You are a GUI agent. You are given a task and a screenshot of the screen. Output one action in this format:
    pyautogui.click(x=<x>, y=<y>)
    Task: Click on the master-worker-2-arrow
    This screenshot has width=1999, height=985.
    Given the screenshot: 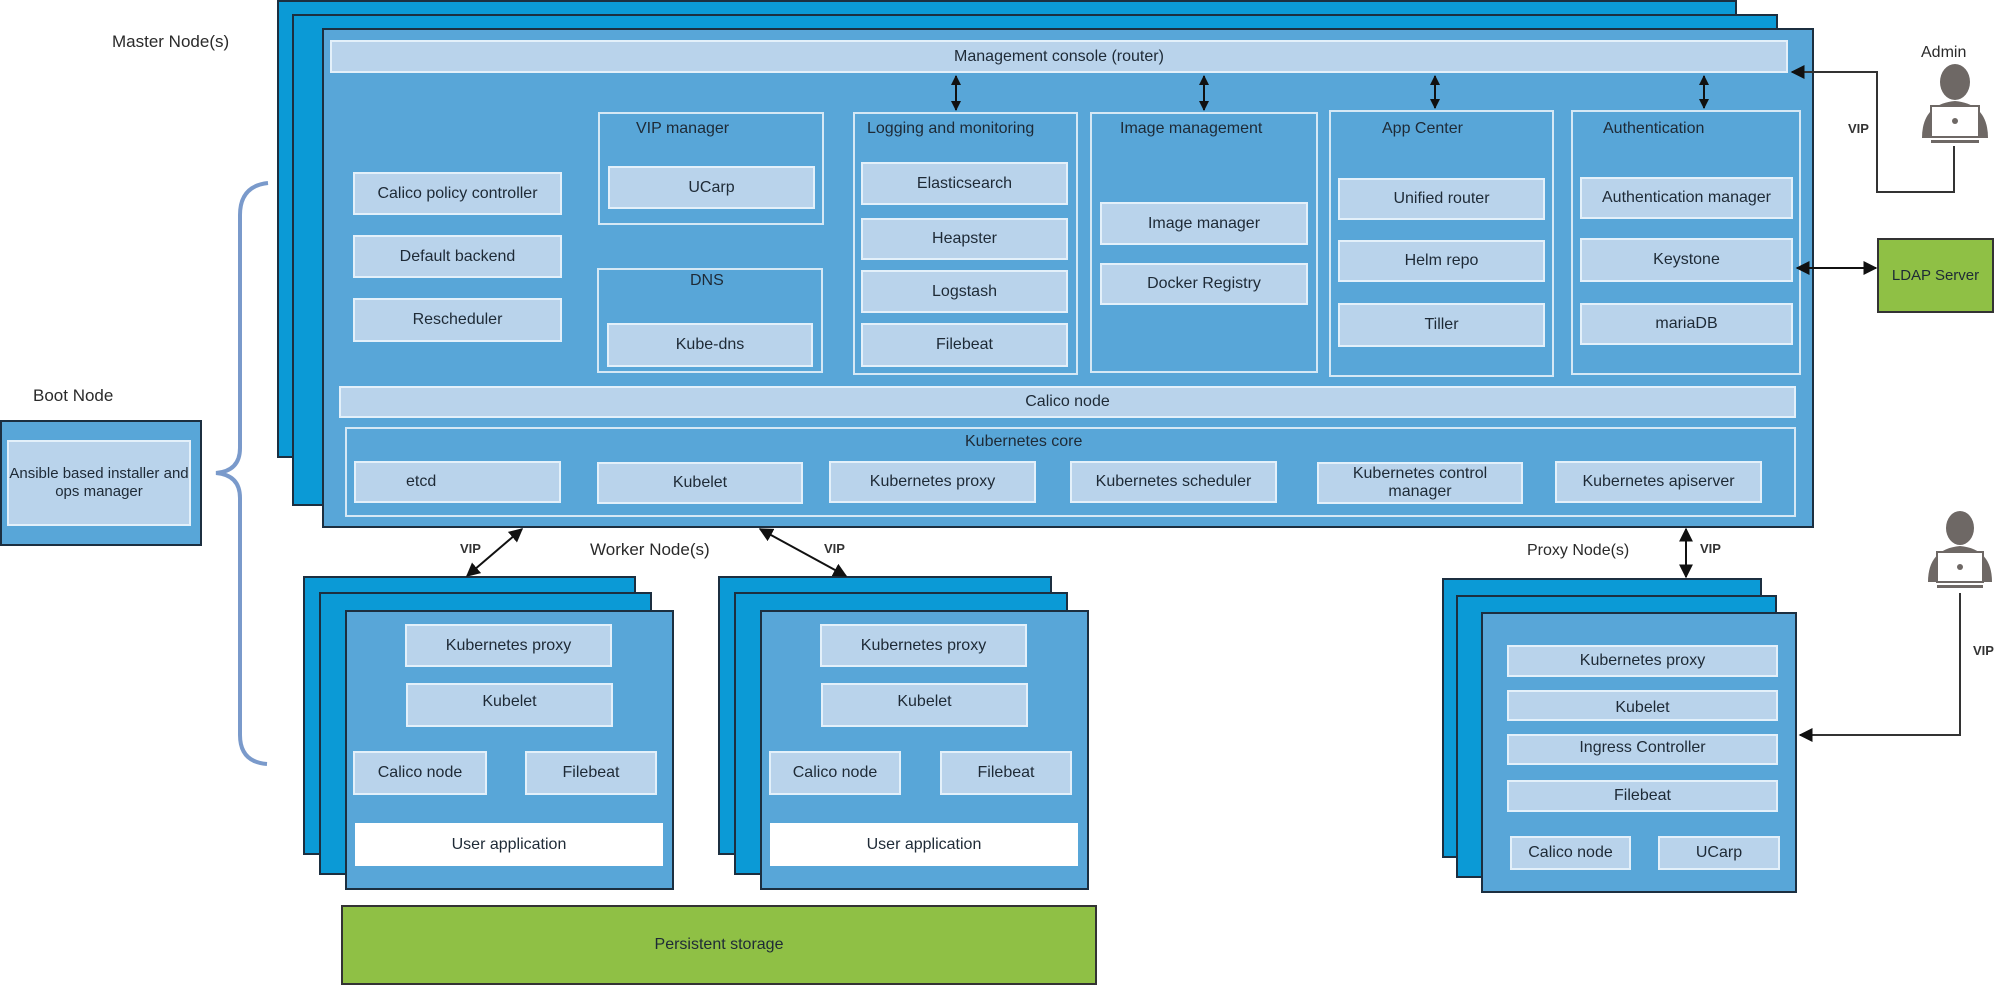 What is the action you would take?
    pyautogui.click(x=803, y=552)
    